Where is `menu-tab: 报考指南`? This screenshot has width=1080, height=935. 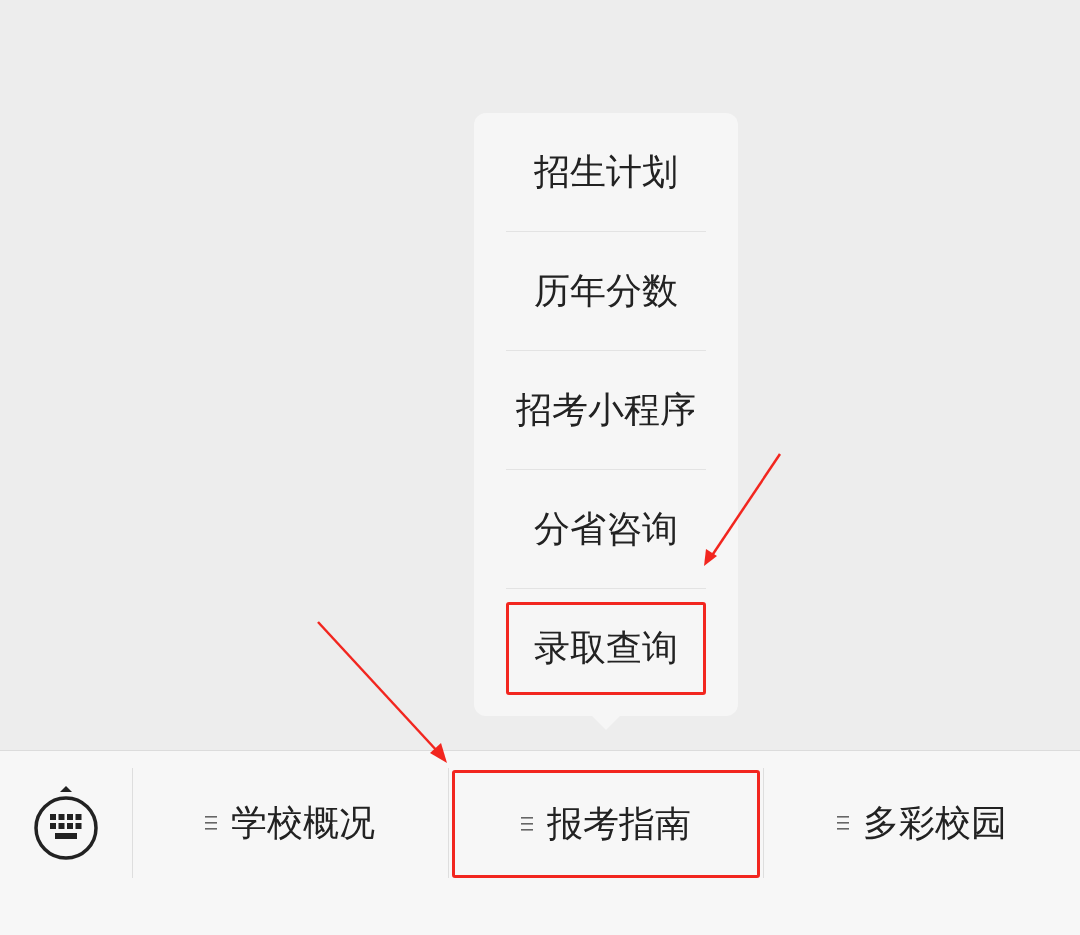
menu-tab: 报考指南 is located at coordinates (605, 824).